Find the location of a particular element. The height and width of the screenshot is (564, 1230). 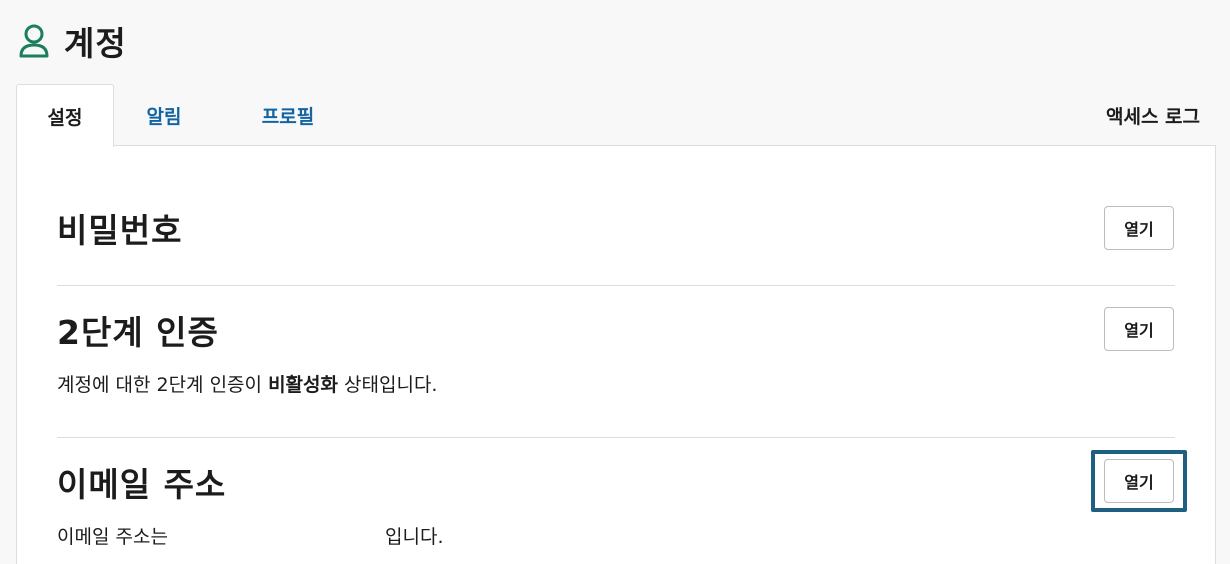

tab-bar: 설정 알림 프로필 액세스 로그 is located at coordinates (616, 115).